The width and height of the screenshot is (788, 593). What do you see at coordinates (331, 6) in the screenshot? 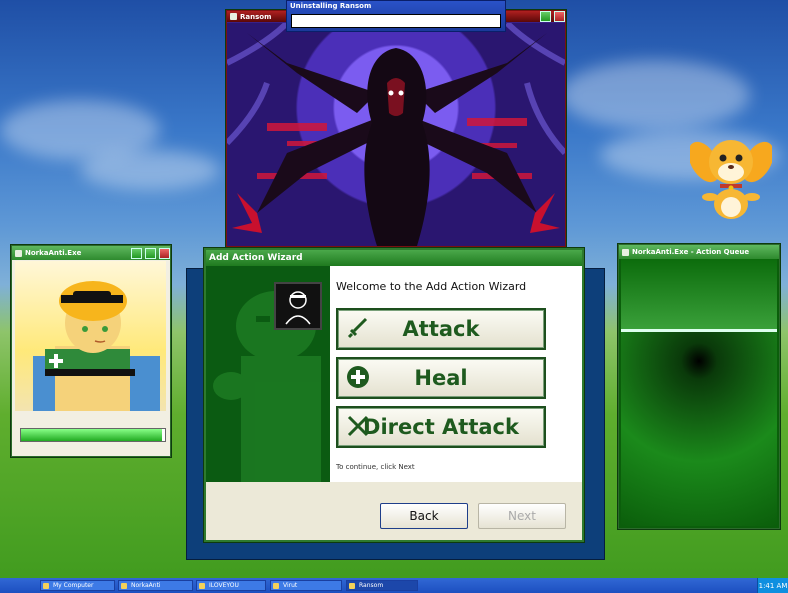
I see `uninstall-title: Uninstalling Ransom` at bounding box center [331, 6].